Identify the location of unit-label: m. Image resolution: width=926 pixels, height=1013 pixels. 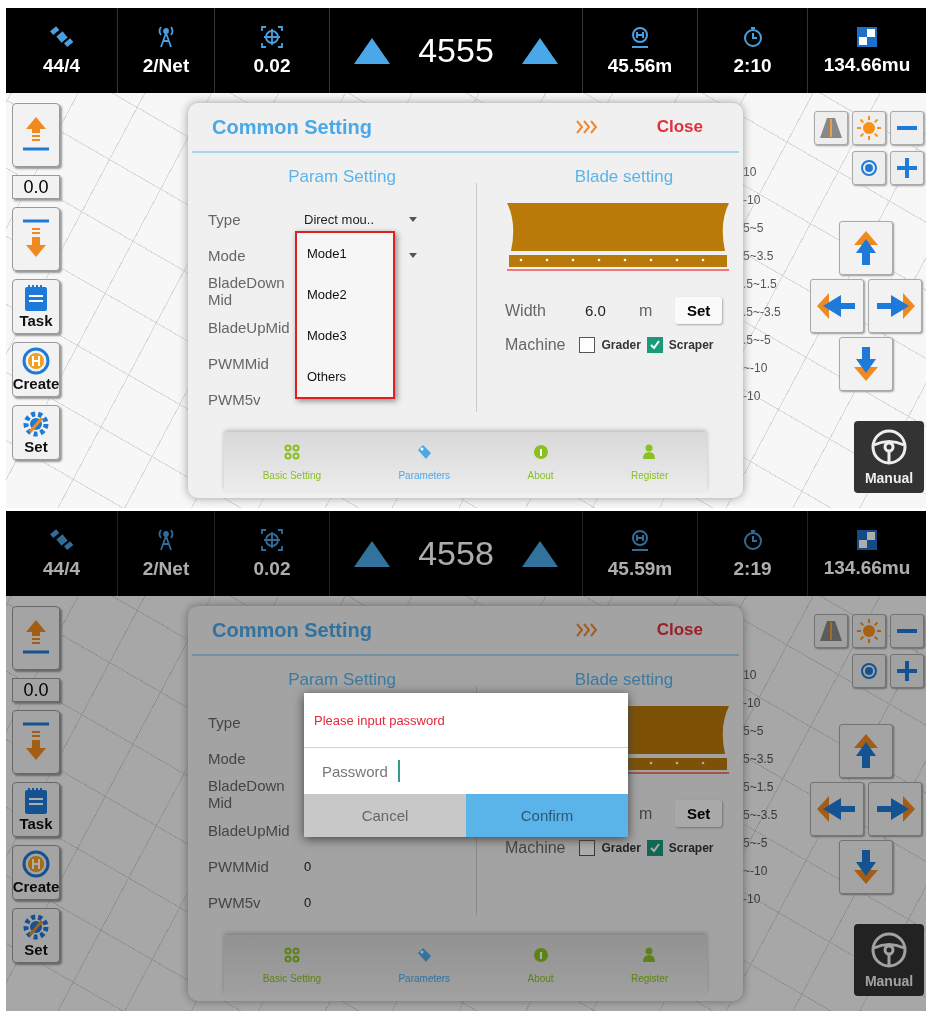
(646, 813).